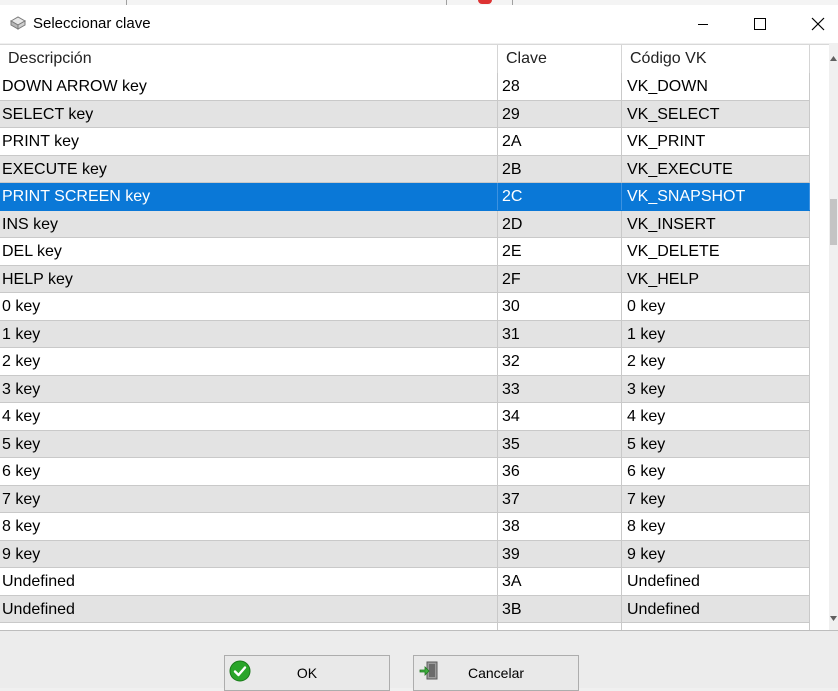 The width and height of the screenshot is (838, 691). Describe the element at coordinates (560, 278) in the screenshot. I see `cell-key: 2F` at that location.